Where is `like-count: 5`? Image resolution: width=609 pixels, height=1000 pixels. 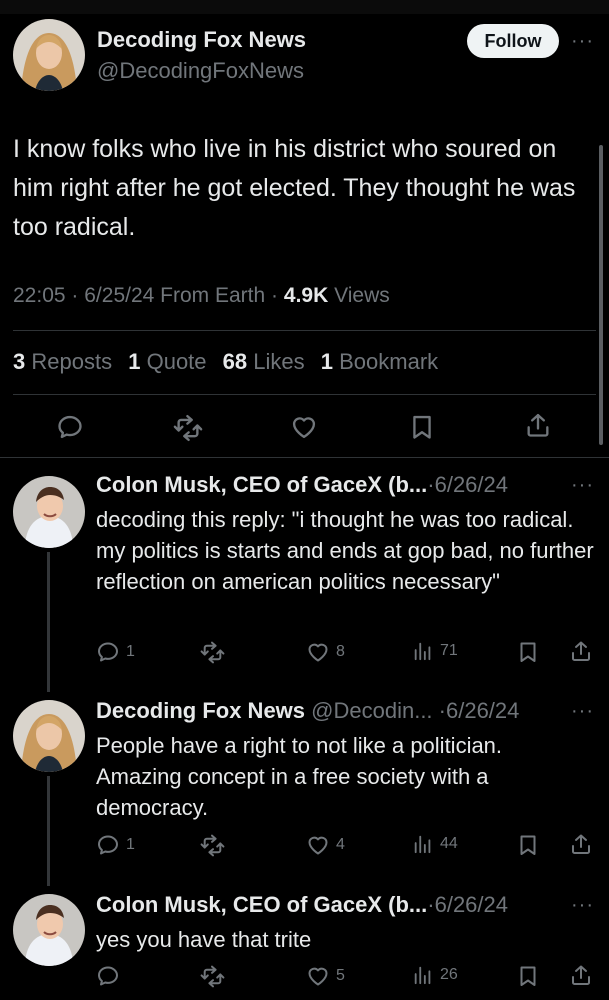 like-count: 5 is located at coordinates (340, 975).